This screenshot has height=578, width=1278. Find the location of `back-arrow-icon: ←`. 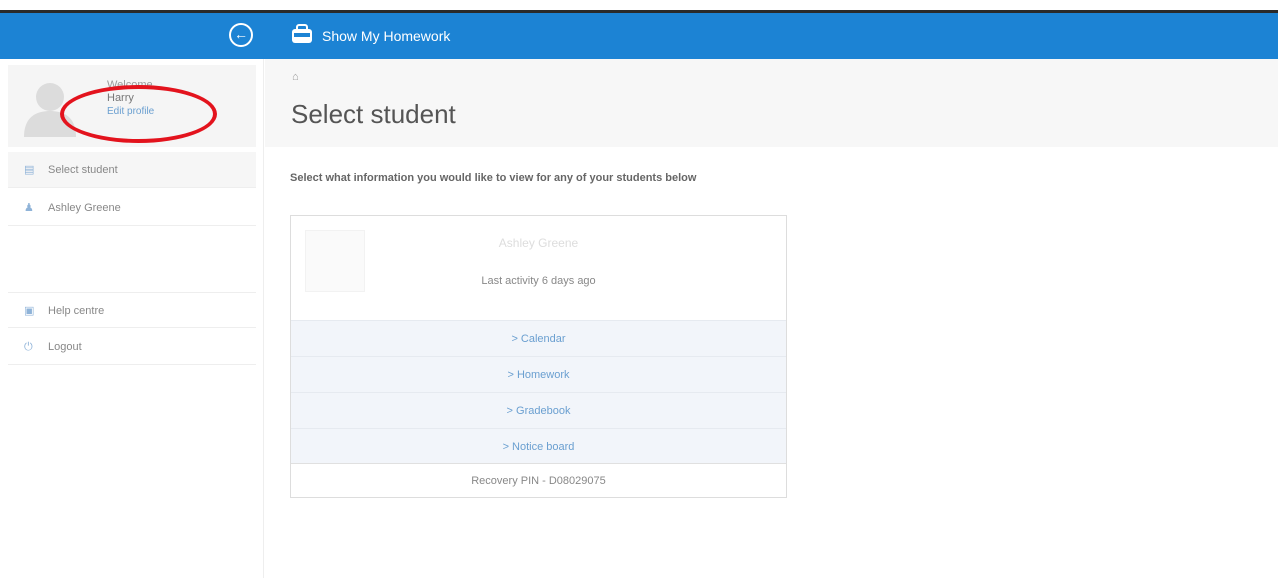

back-arrow-icon: ← is located at coordinates (241, 35).